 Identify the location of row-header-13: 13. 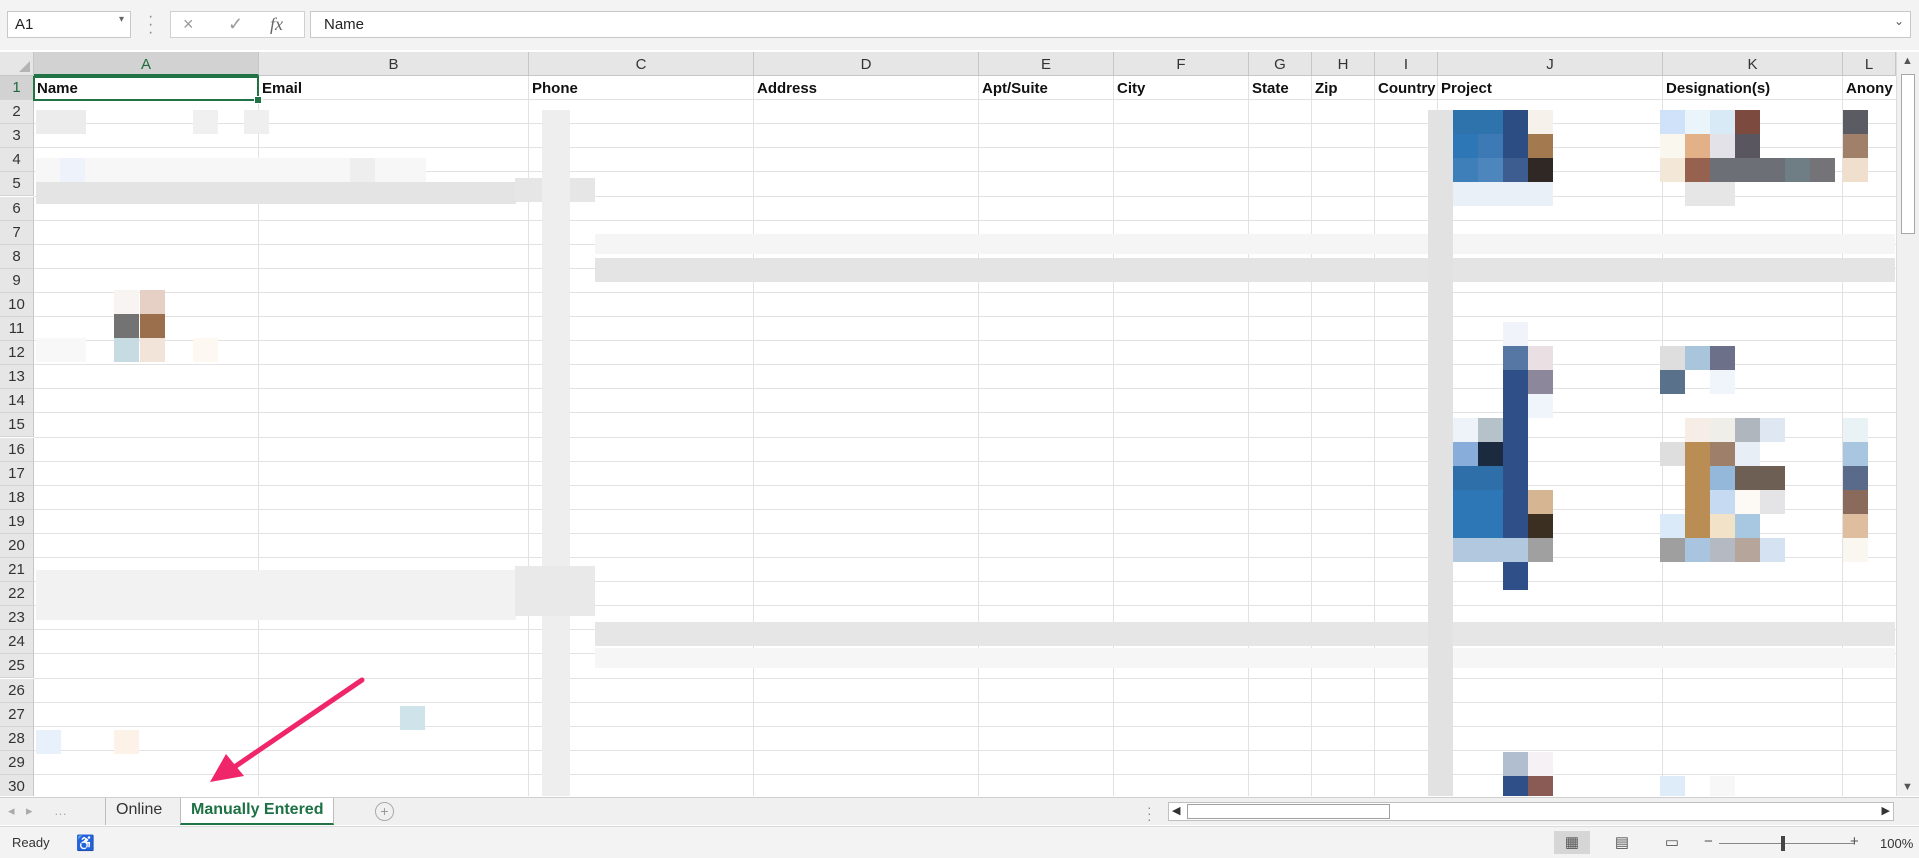
(17, 377).